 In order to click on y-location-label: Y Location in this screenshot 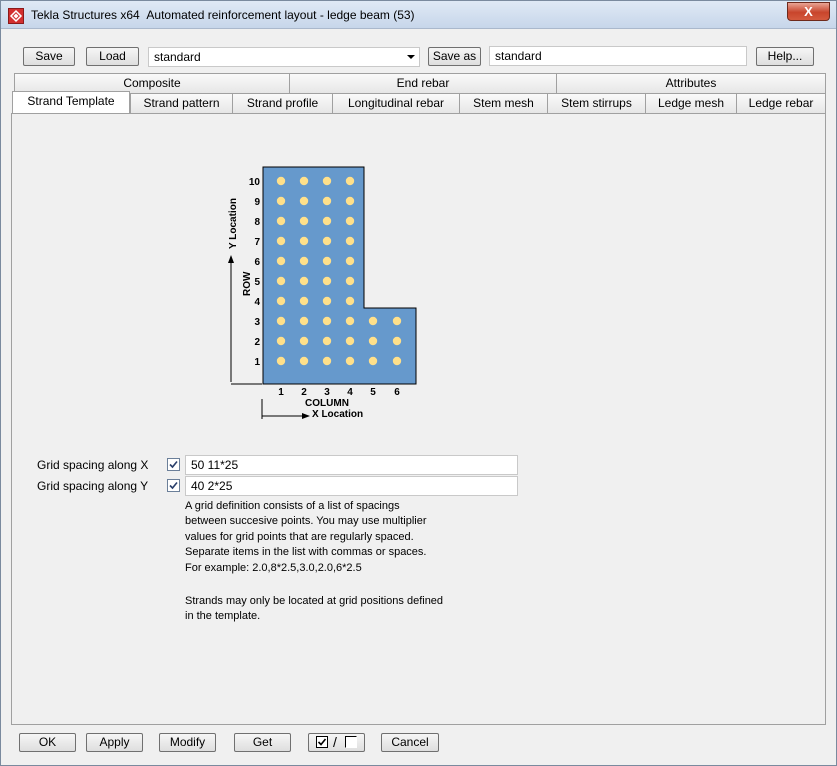, I will do `click(233, 223)`.